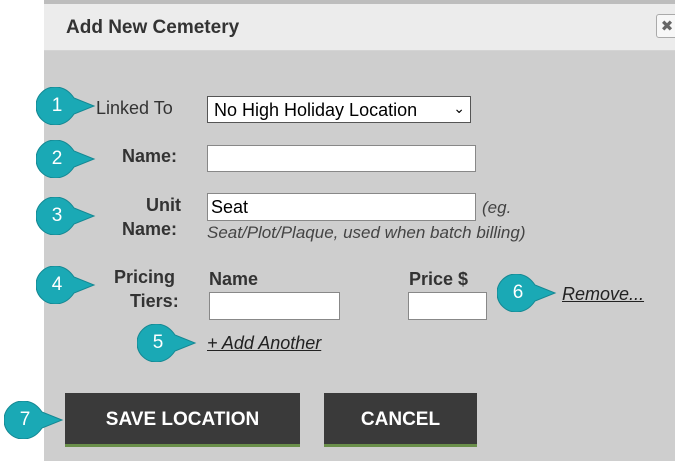 This screenshot has height=461, width=675. Describe the element at coordinates (665, 26) in the screenshot. I see `close-icon: ✖` at that location.